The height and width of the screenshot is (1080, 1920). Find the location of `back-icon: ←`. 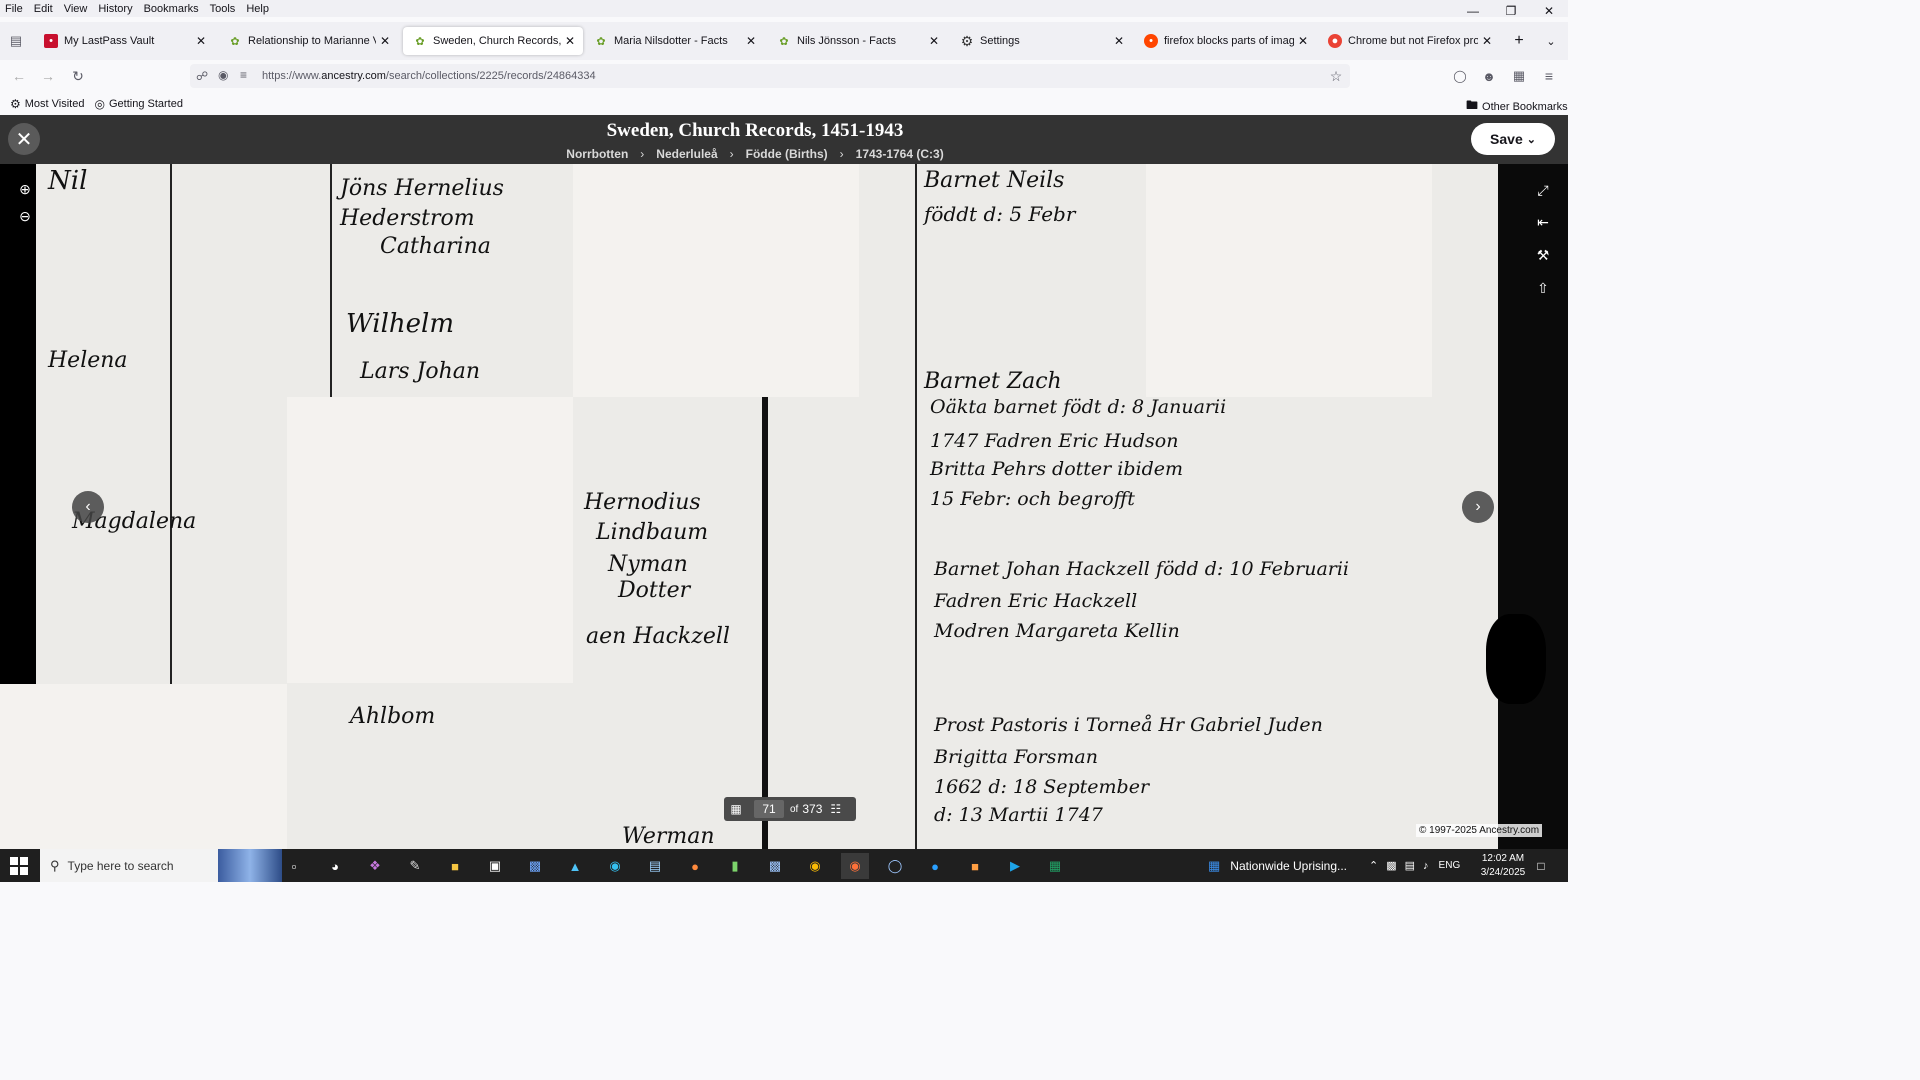

back-icon: ← is located at coordinates (19, 76).